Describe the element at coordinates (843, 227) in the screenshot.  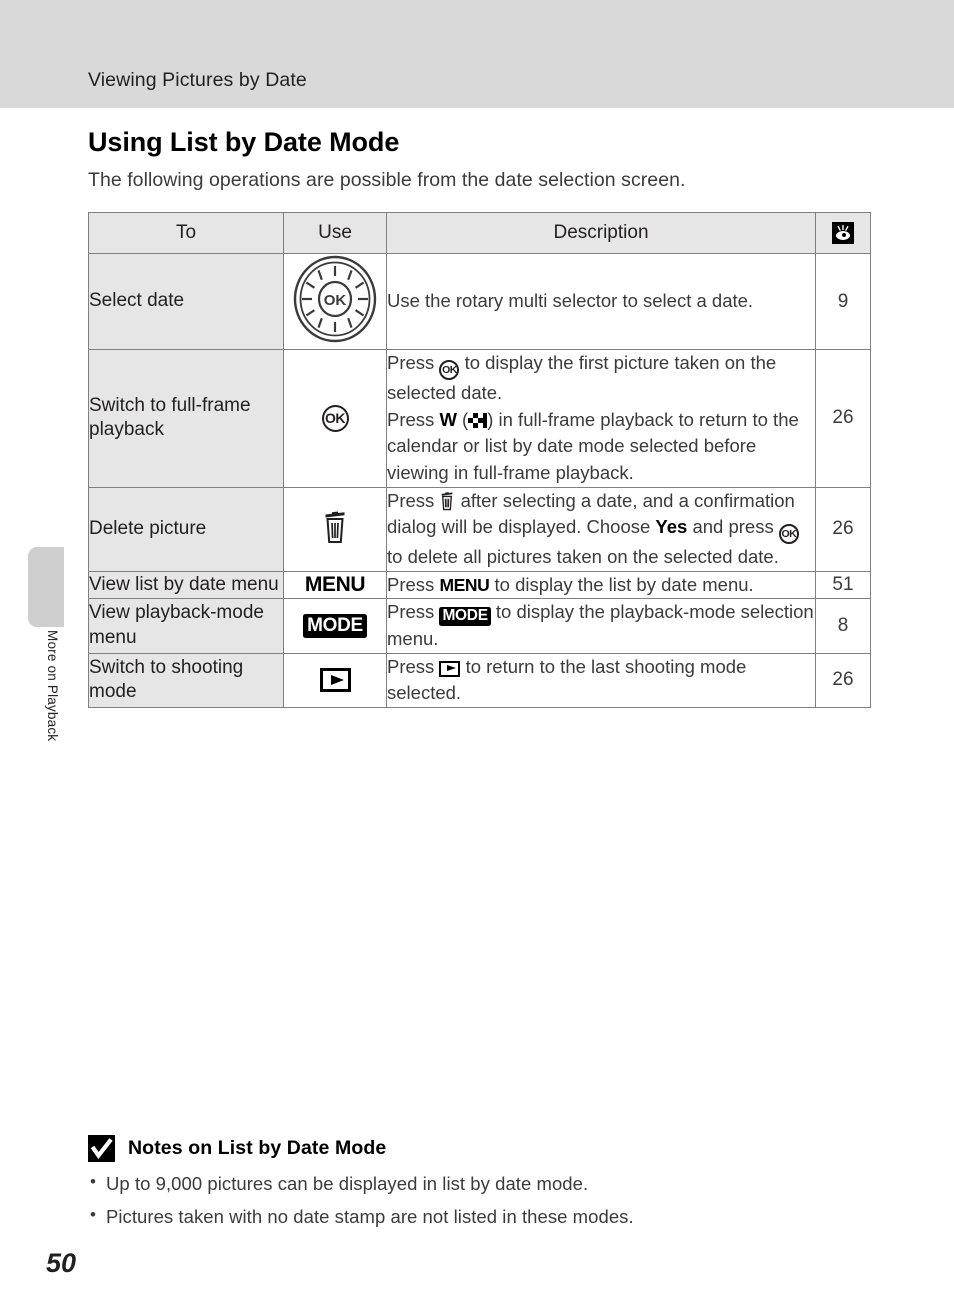
I see `reference-page-icon-rays` at that location.